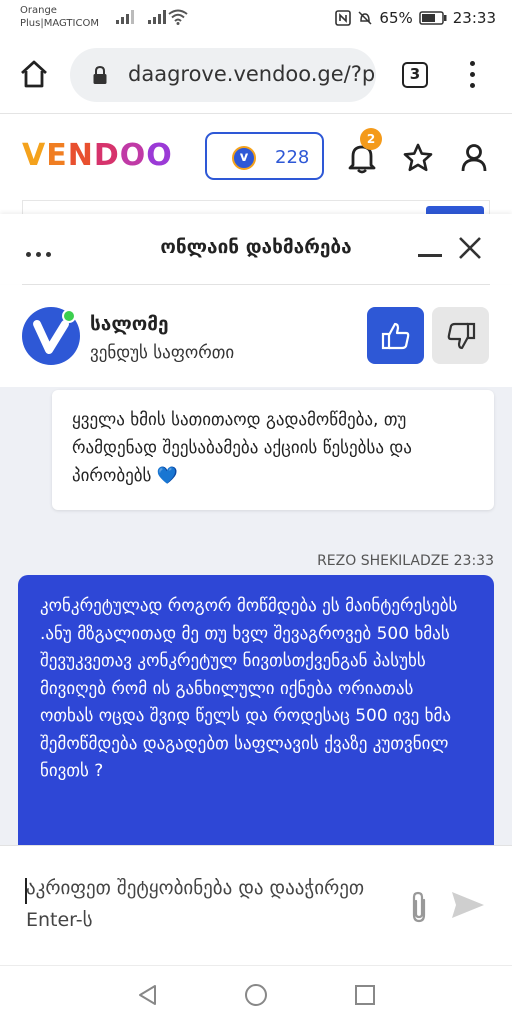  I want to click on coins-count: 228, so click(292, 157).